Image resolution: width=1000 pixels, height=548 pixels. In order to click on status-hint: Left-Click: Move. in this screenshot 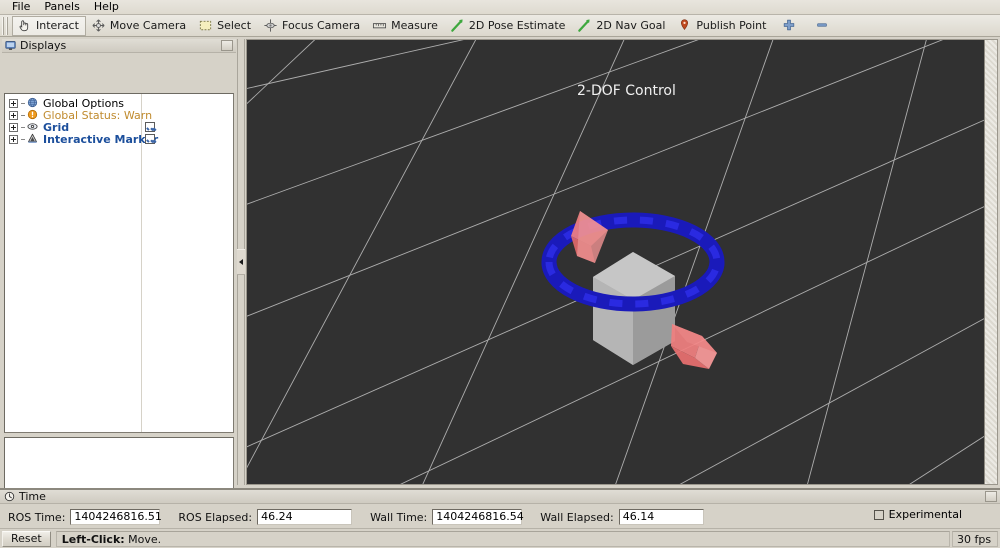, I will do `click(502, 538)`.